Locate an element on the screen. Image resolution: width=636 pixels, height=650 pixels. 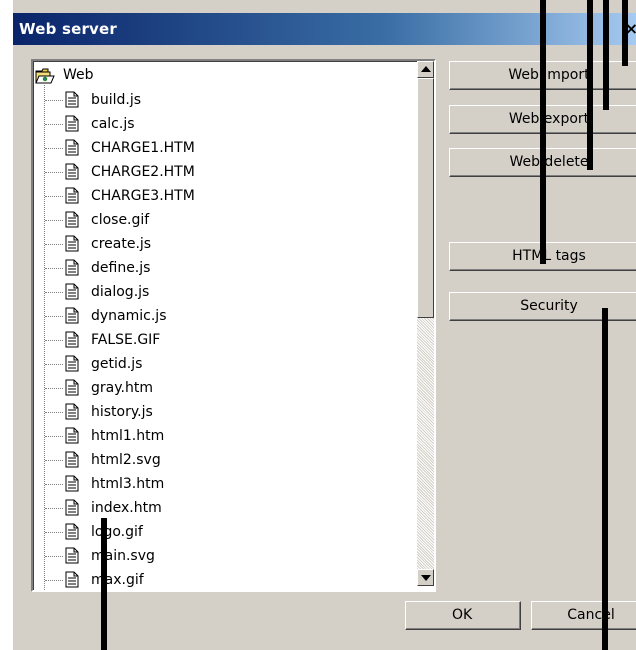
tree-item: html3.htm is located at coordinates (223, 485).